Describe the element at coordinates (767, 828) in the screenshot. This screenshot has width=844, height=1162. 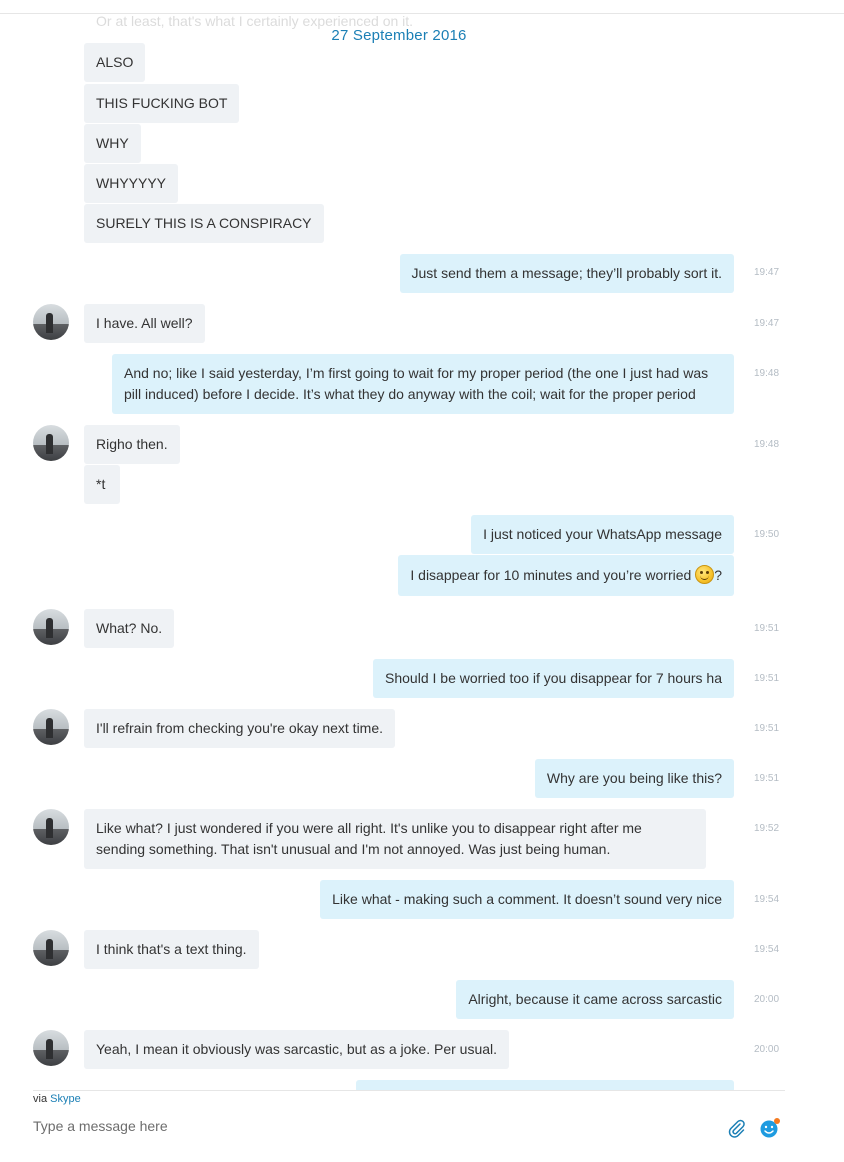
I see `message-timestamp: 19:52` at that location.